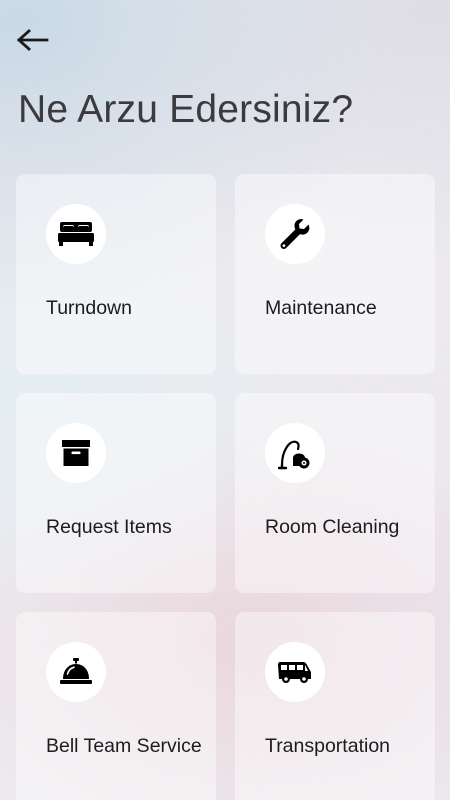 The width and height of the screenshot is (450, 800). I want to click on room-cleaning-card: Room Cleaning, so click(335, 493).